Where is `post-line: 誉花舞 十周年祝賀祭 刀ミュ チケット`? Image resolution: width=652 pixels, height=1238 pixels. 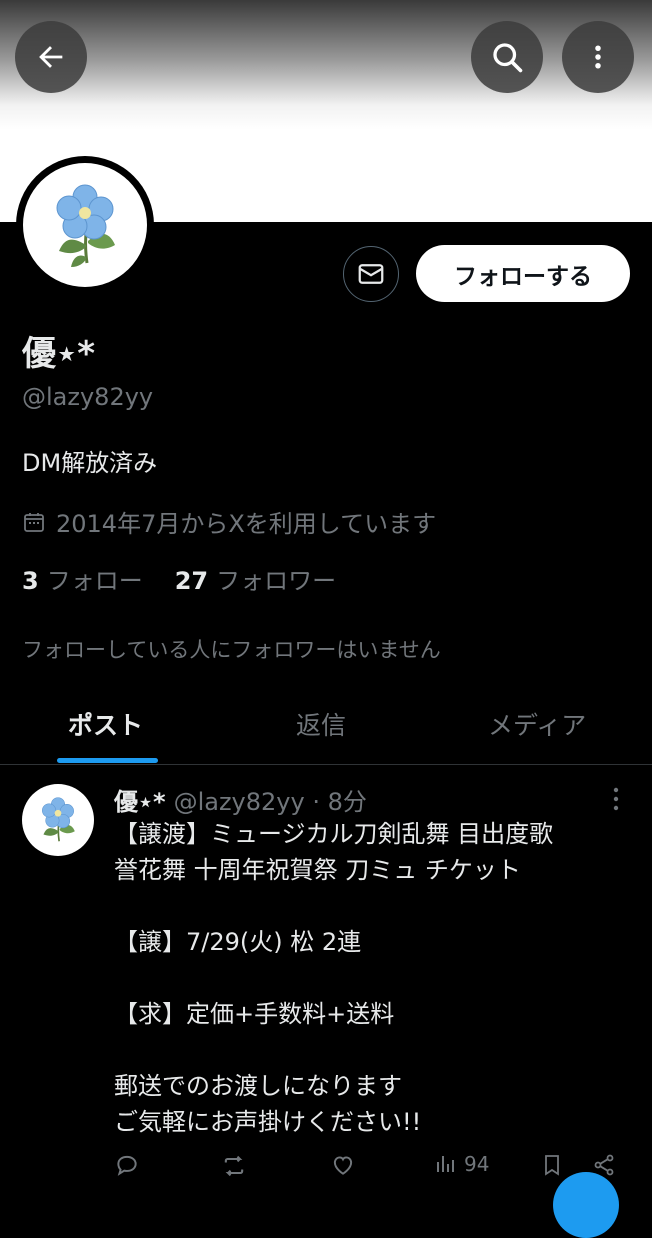
post-line: 誉花舞 十周年祝賀祭 刀ミュ チケット is located at coordinates (317, 870).